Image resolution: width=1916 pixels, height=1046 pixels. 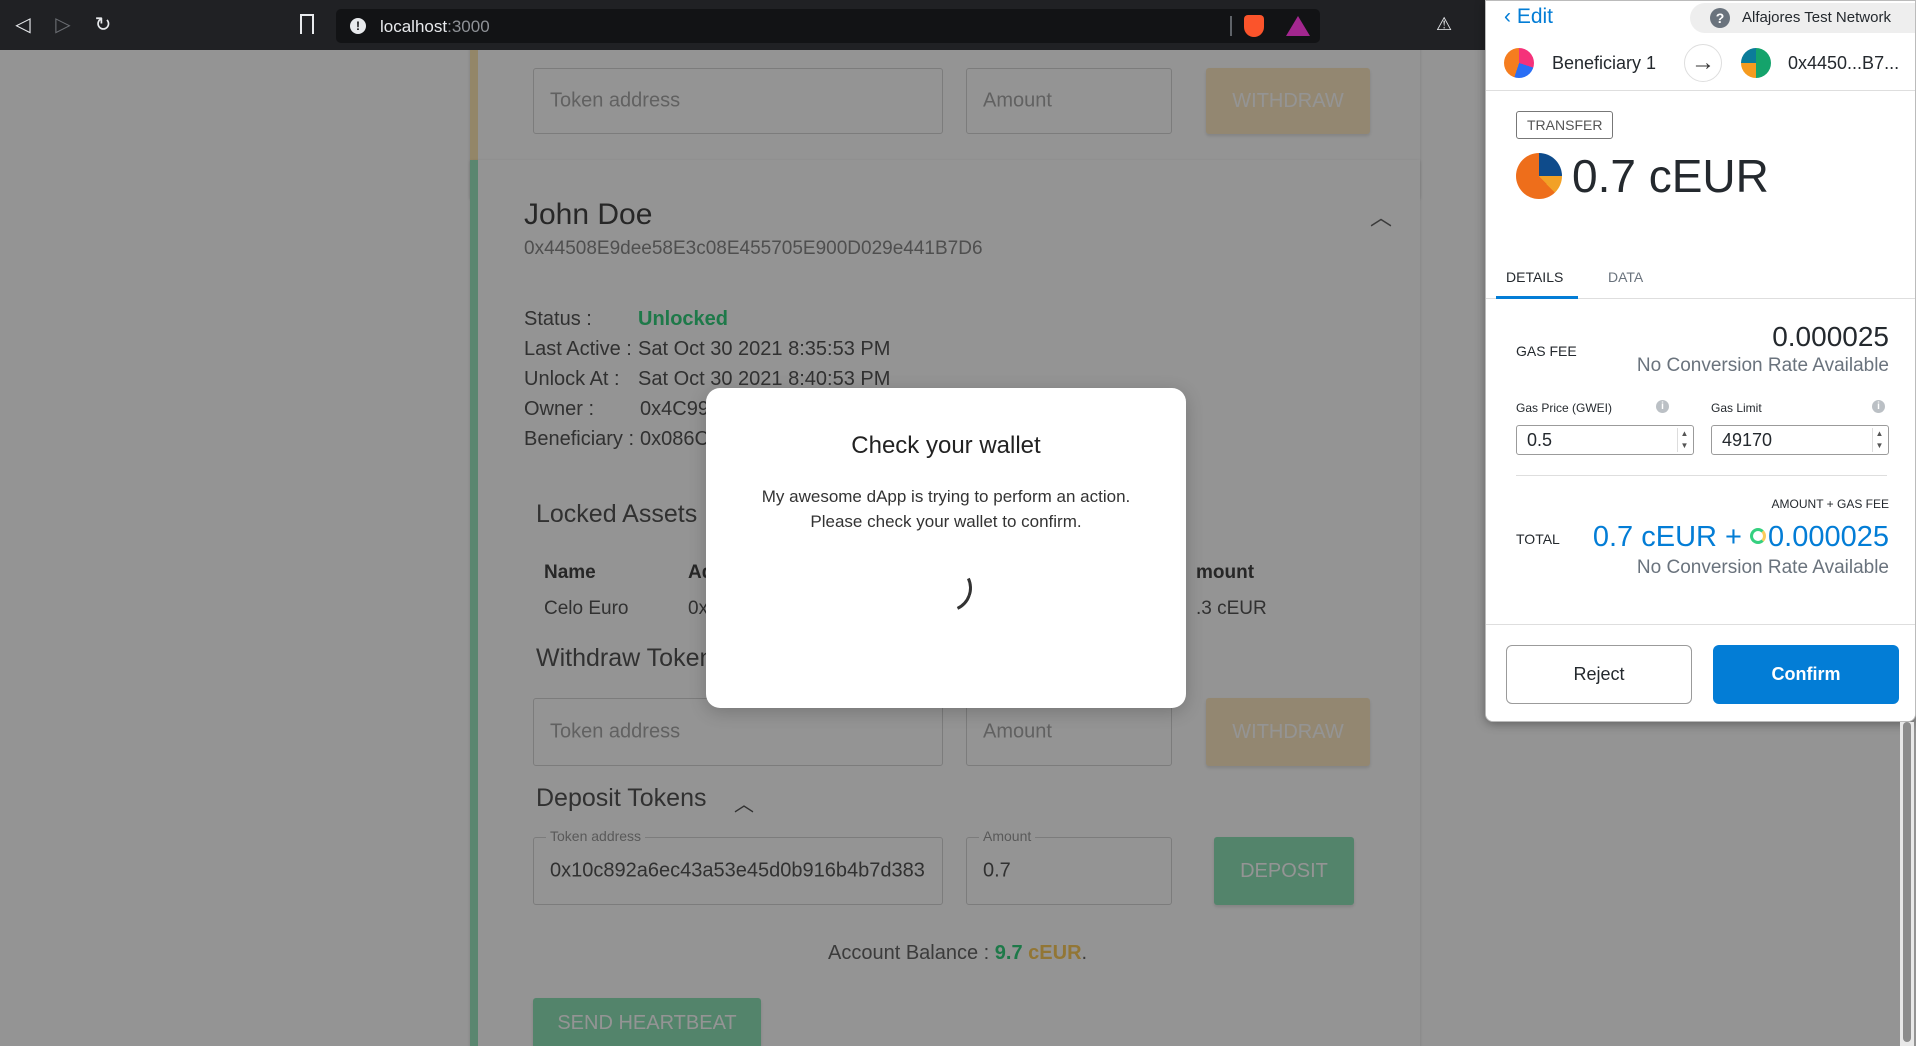 What do you see at coordinates (1519, 63) in the screenshot?
I see `sender-identicon-icon` at bounding box center [1519, 63].